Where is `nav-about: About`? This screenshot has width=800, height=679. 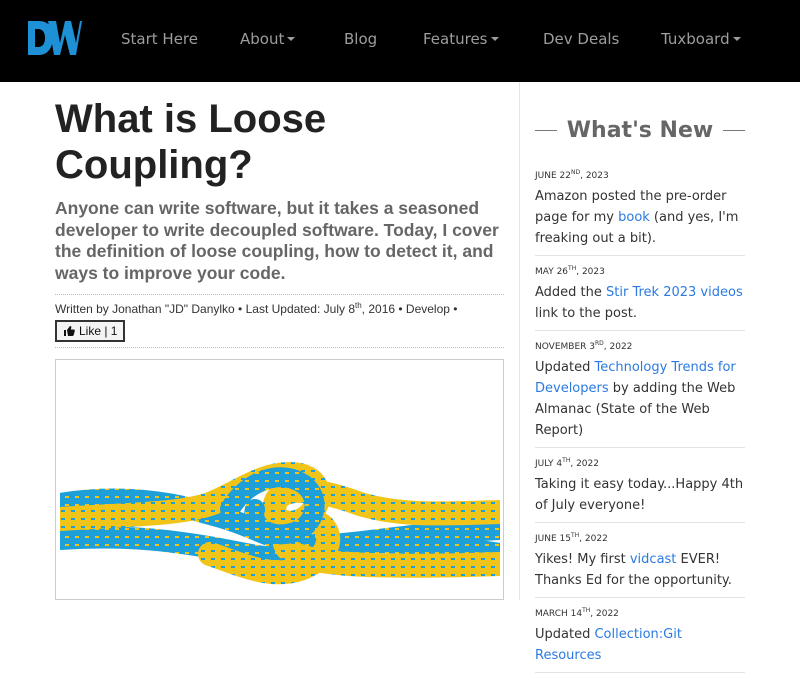 nav-about: About is located at coordinates (268, 39).